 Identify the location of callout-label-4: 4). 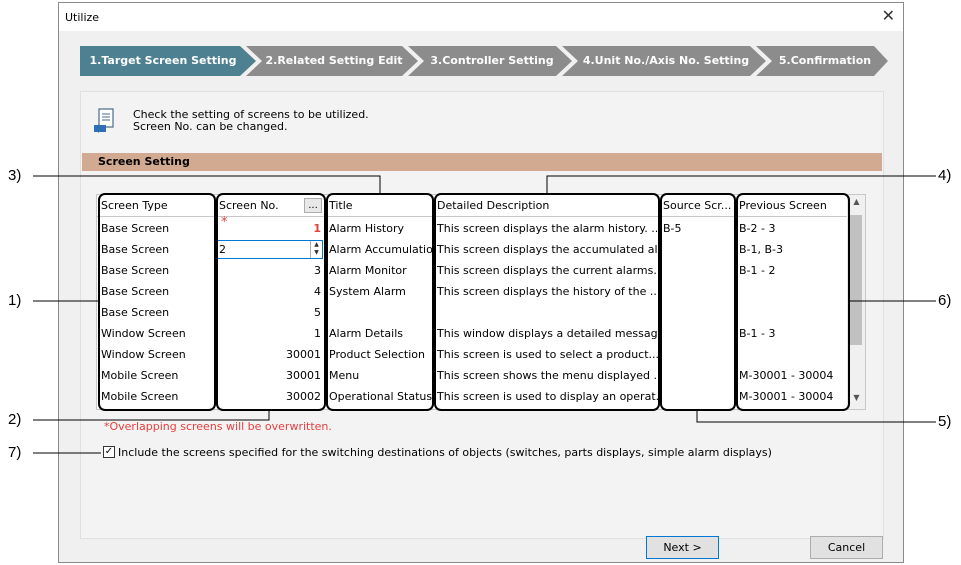
(945, 175).